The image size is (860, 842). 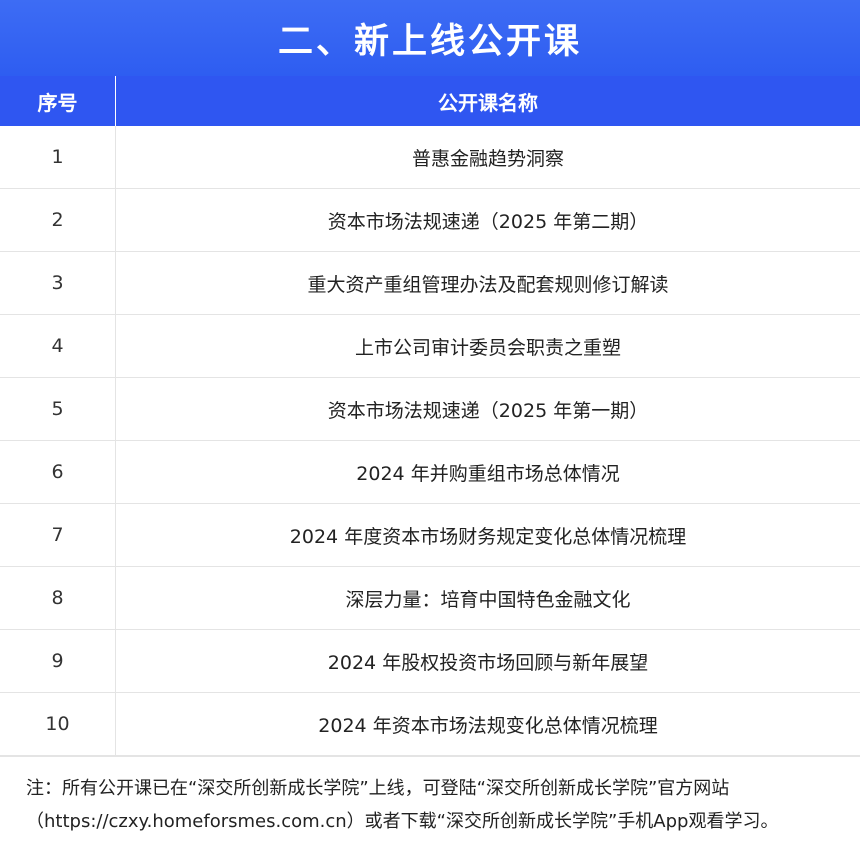 I want to click on table-row: 7 2024 年度资本市场财务规定变化总体情况梳理, so click(x=430, y=535).